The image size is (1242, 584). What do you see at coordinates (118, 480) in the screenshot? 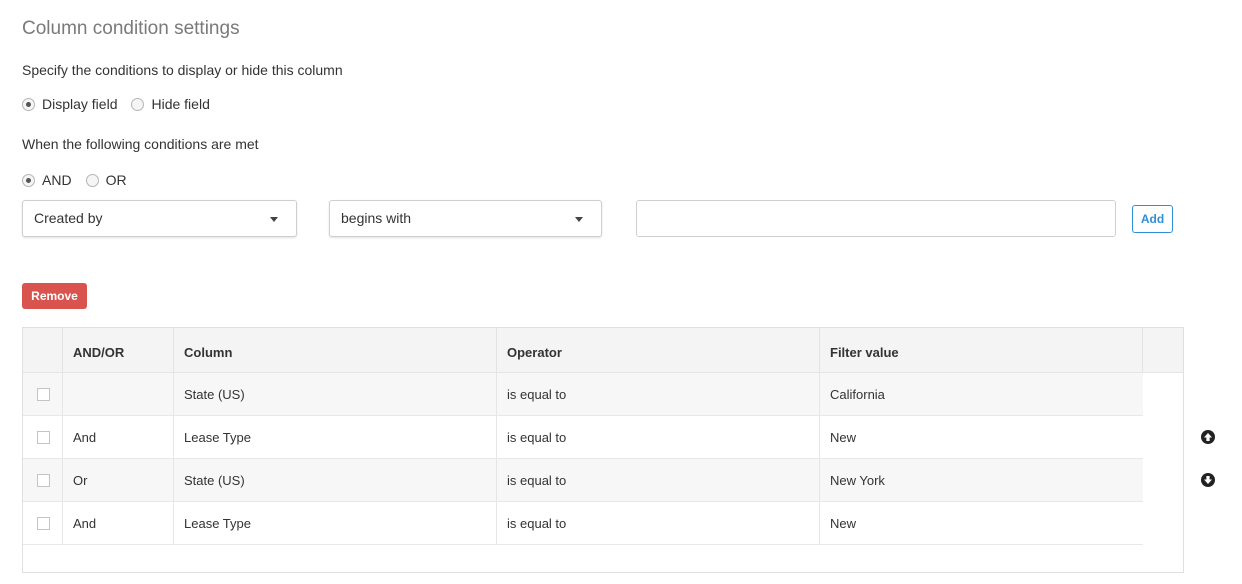
I see `cell-andor: Or` at bounding box center [118, 480].